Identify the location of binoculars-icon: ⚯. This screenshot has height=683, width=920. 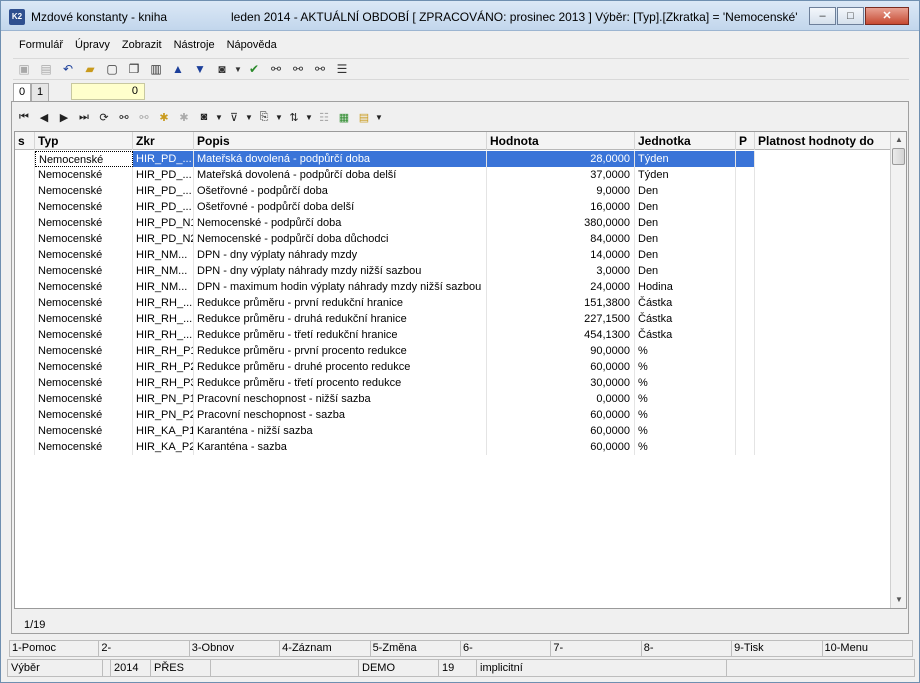
(276, 69).